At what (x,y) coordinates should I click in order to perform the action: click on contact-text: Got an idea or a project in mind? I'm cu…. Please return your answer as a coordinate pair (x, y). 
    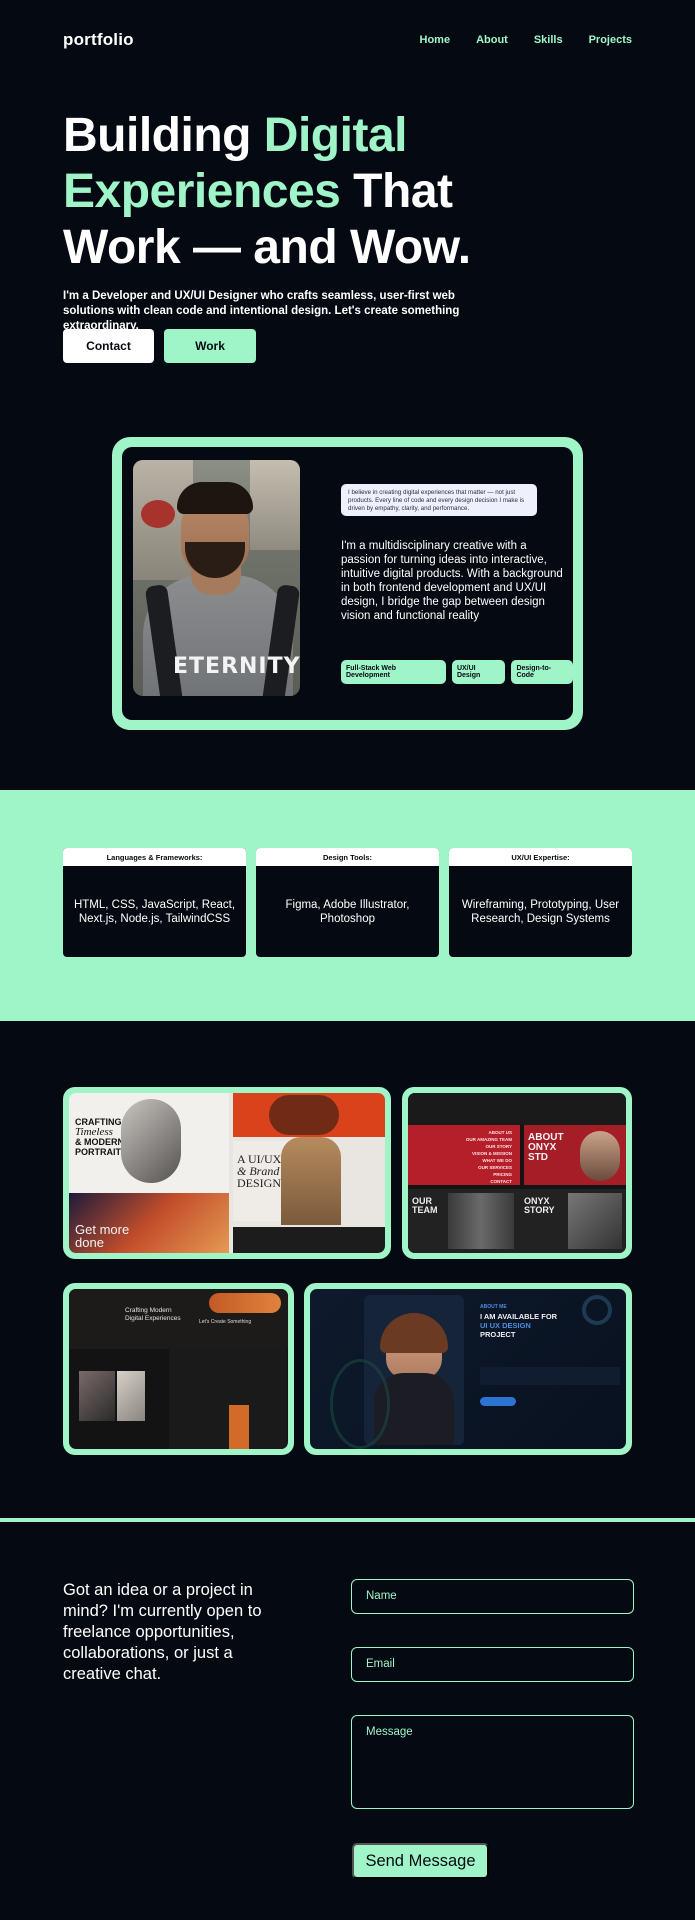
    Looking at the image, I should click on (162, 1632).